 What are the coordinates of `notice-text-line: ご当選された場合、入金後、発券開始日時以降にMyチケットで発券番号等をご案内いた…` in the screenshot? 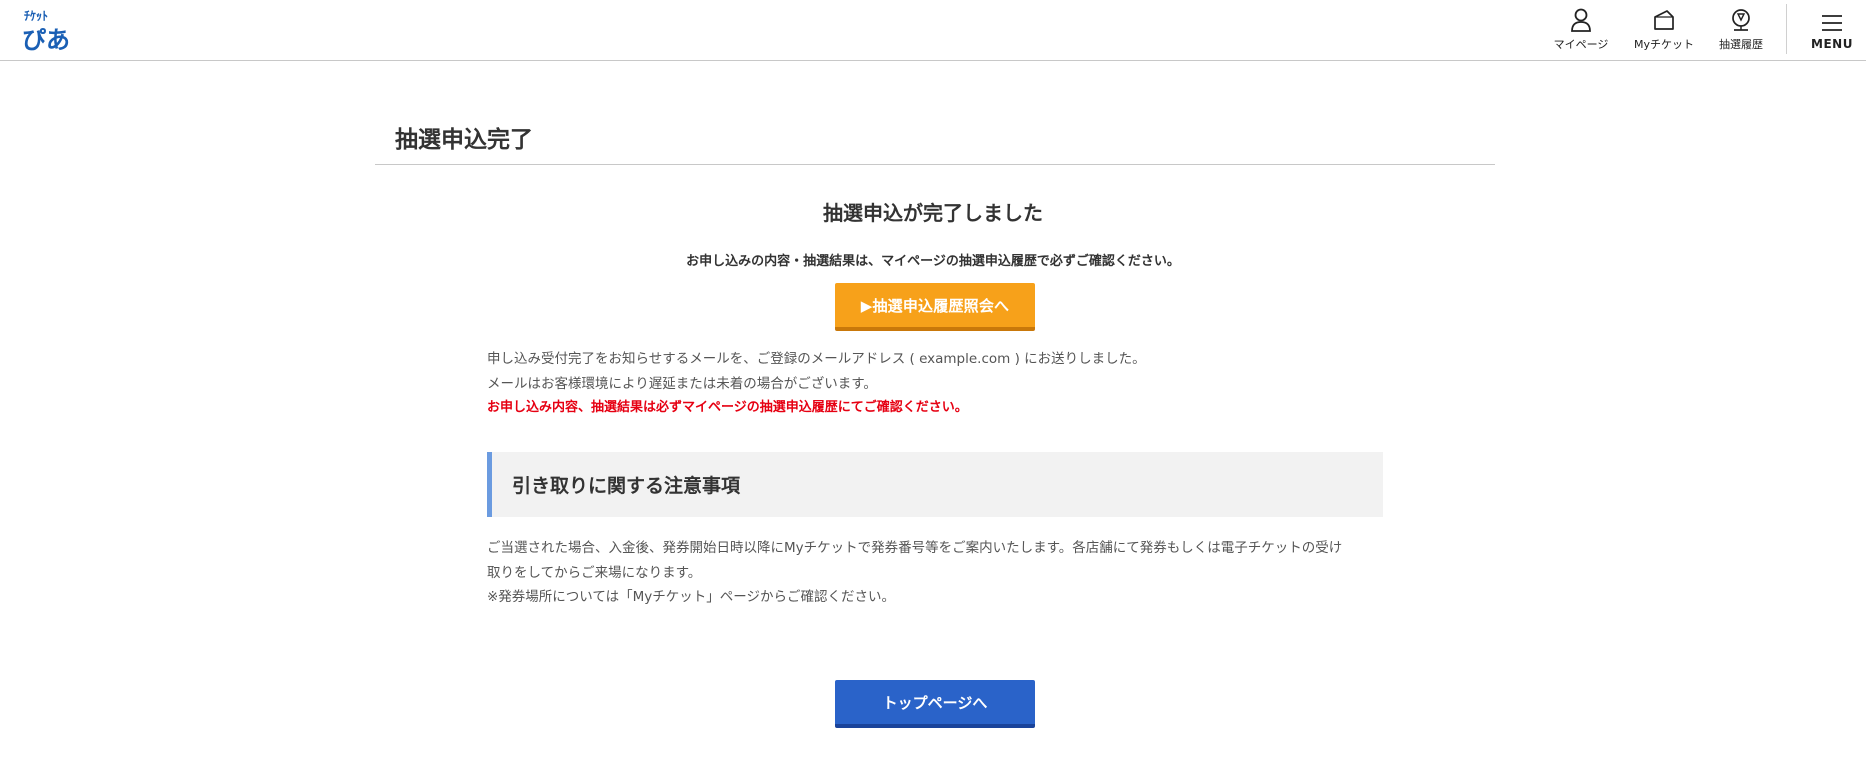 It's located at (915, 548).